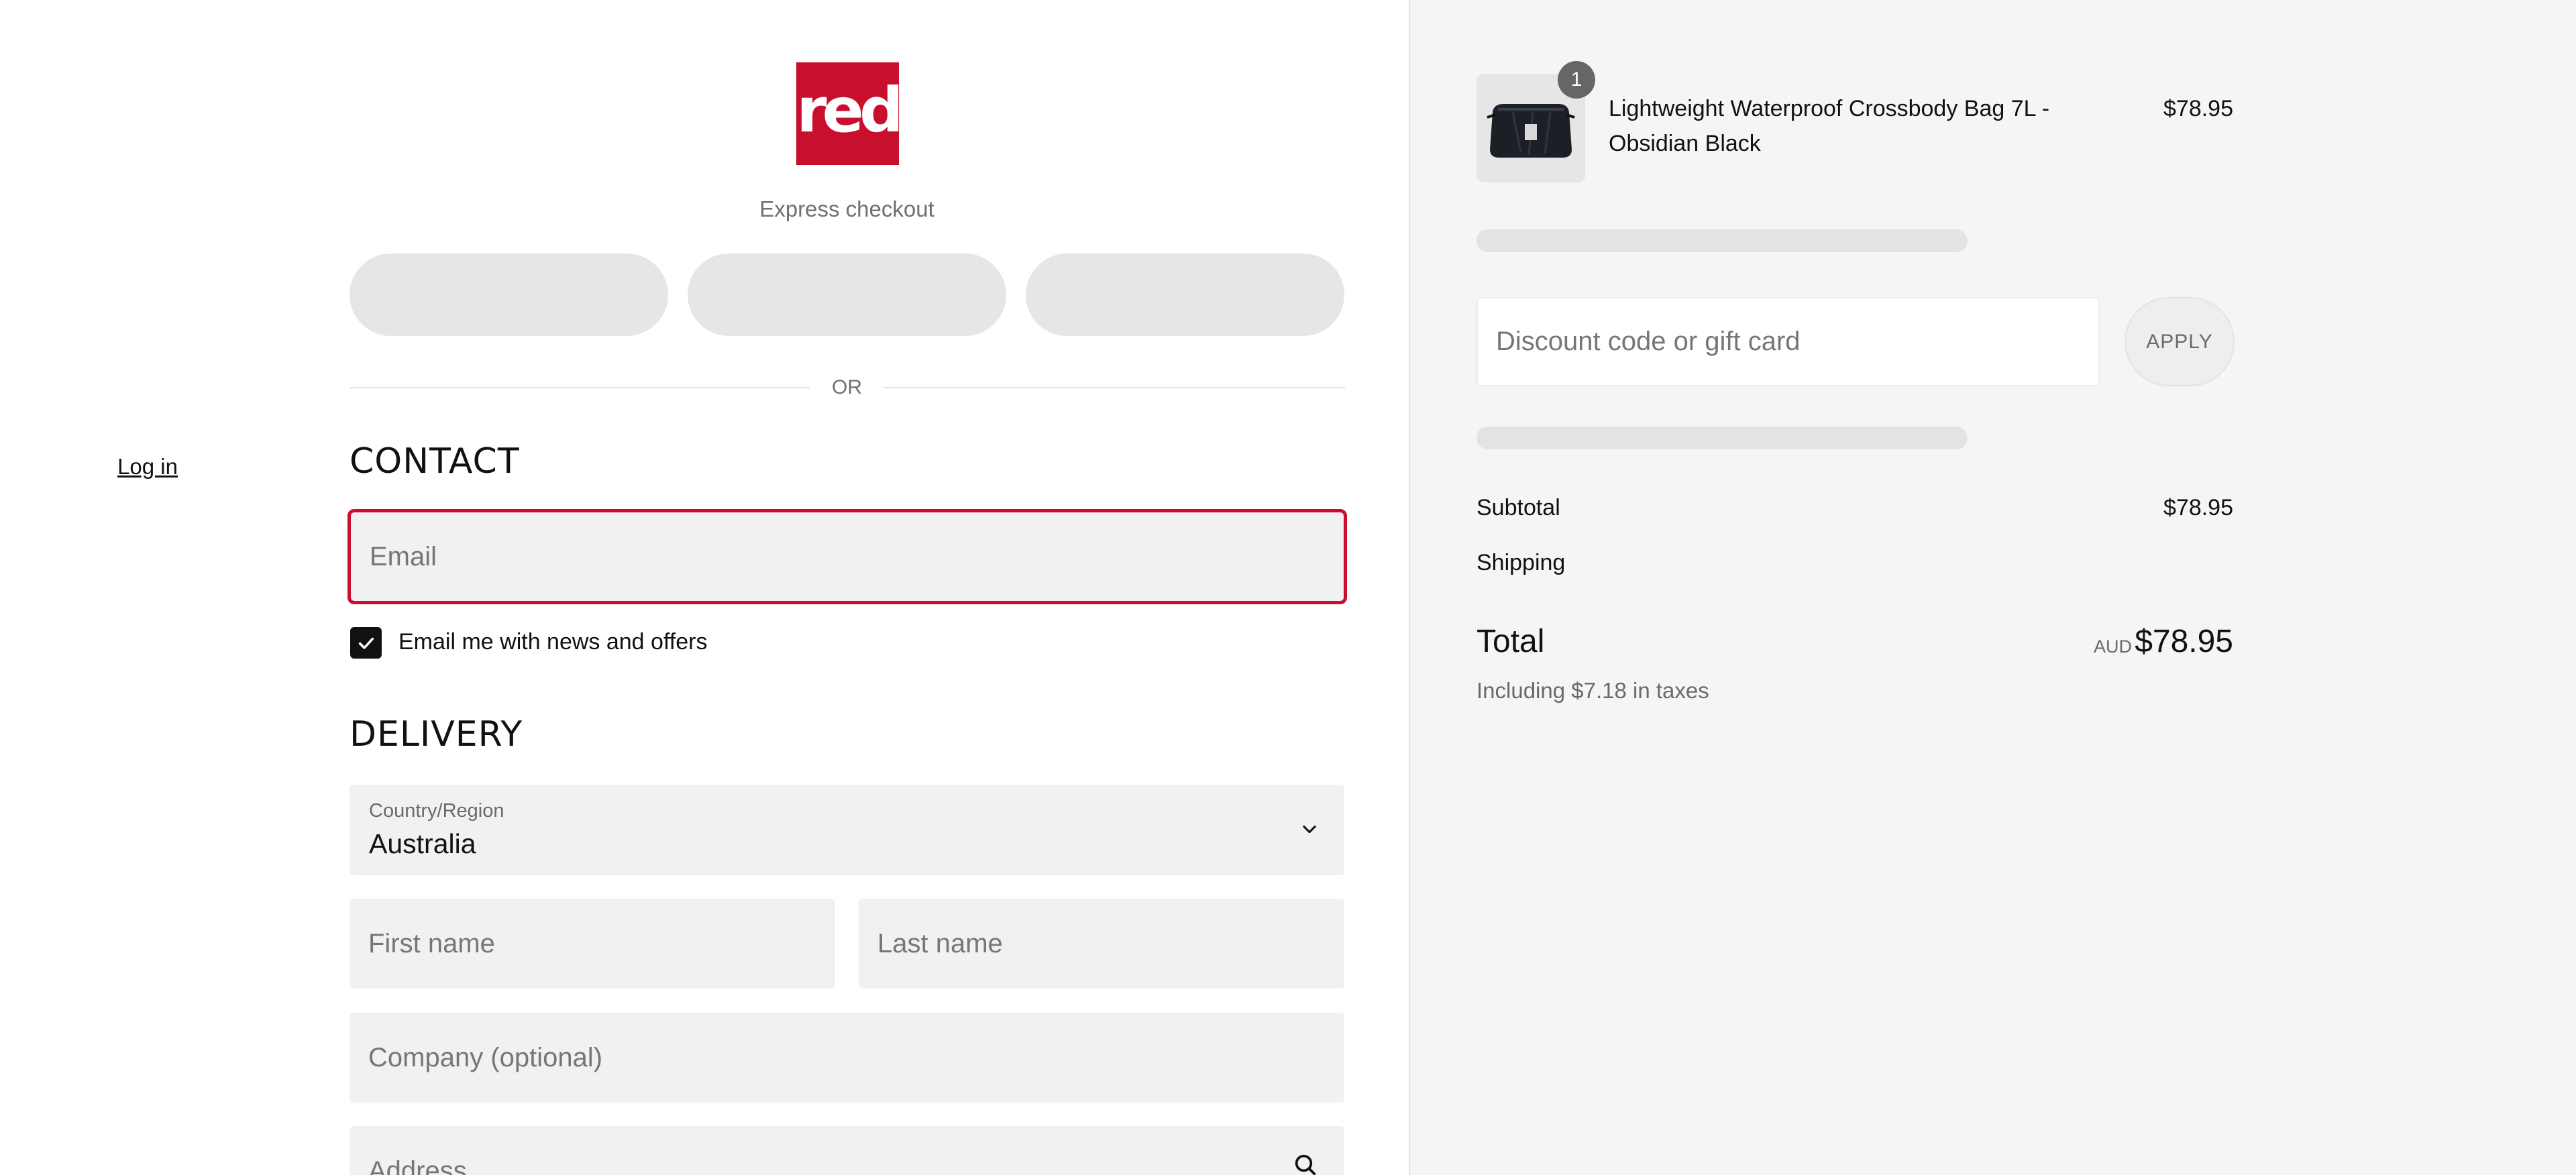  Describe the element at coordinates (2112, 646) in the screenshot. I see `currency-code: AUD` at that location.